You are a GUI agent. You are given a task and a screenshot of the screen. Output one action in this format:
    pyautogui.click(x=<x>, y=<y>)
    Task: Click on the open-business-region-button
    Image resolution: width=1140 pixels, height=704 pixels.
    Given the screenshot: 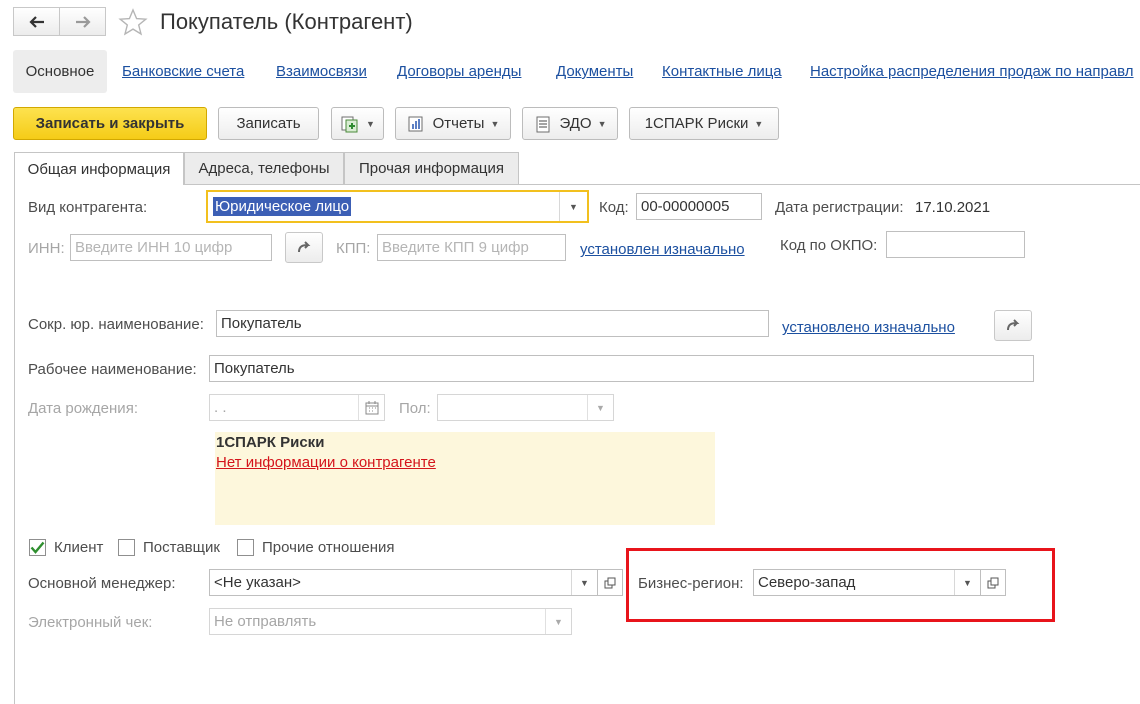 What is the action you would take?
    pyautogui.click(x=993, y=582)
    